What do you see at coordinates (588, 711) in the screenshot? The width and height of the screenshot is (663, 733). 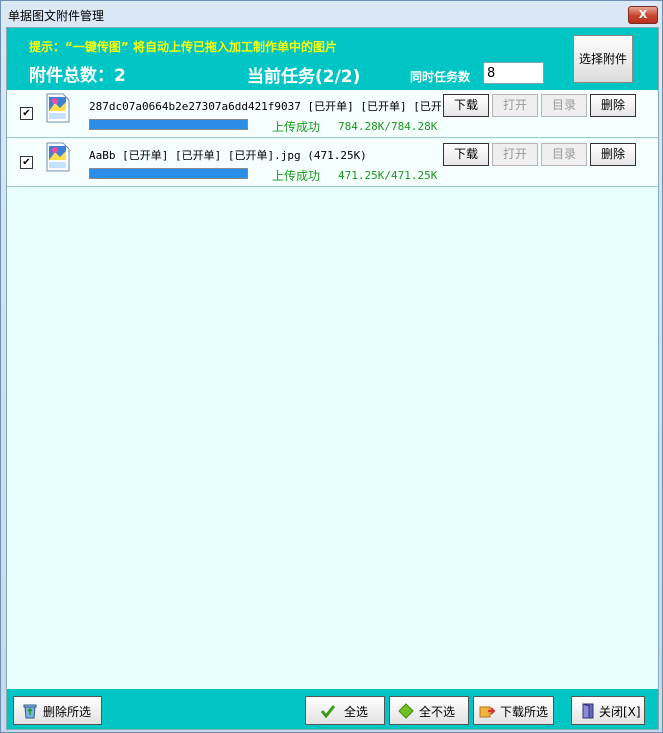 I see `exit-door-icon` at bounding box center [588, 711].